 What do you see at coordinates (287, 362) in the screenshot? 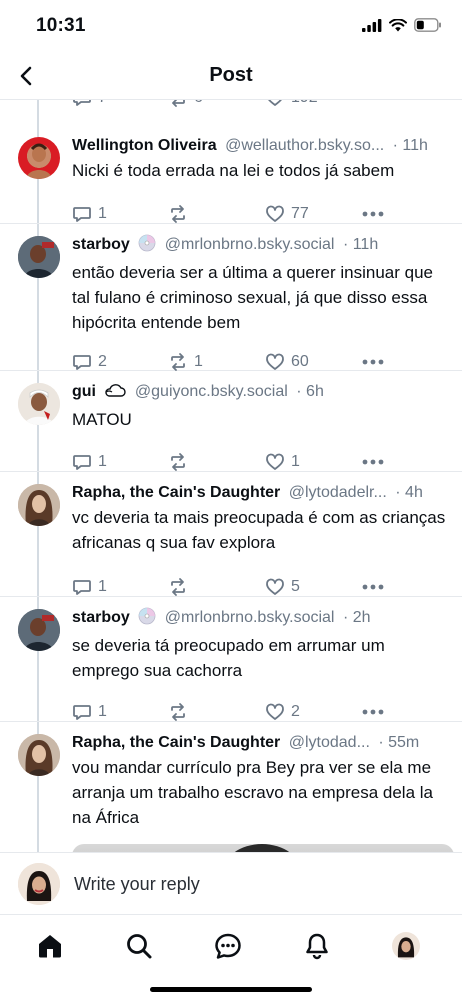
I see `like-button: 60` at bounding box center [287, 362].